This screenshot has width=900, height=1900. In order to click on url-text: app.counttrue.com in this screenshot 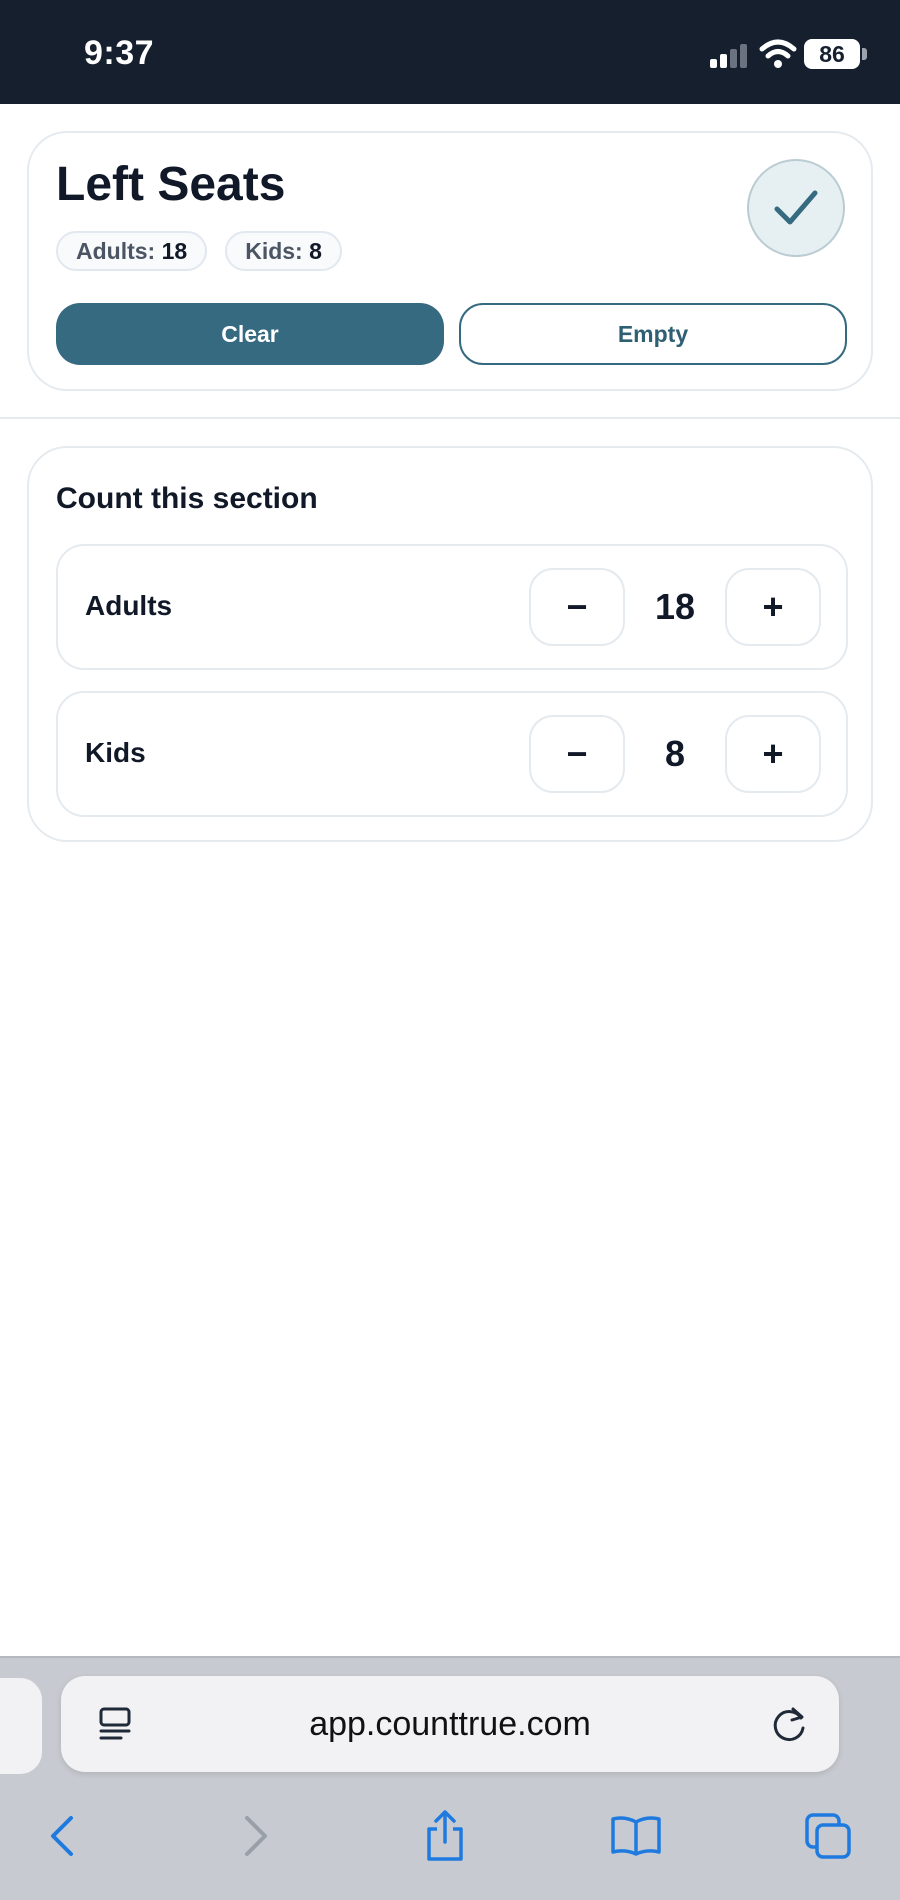, I will do `click(450, 1724)`.